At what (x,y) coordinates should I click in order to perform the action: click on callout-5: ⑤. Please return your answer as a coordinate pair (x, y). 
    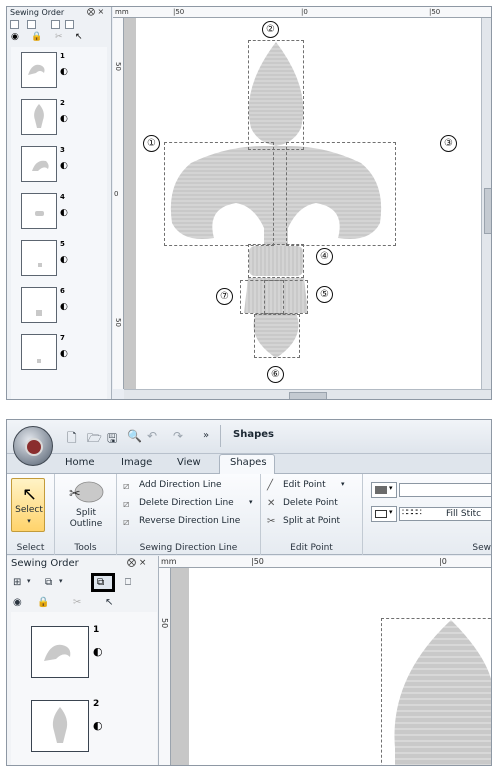
    Looking at the image, I should click on (324, 294).